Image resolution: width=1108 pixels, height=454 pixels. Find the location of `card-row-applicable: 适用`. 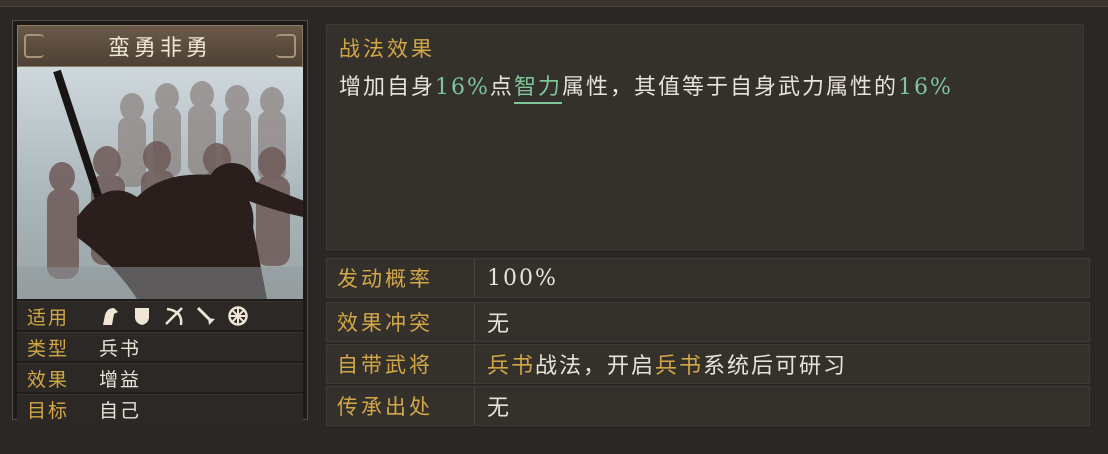

card-row-applicable: 适用 is located at coordinates (160, 315).